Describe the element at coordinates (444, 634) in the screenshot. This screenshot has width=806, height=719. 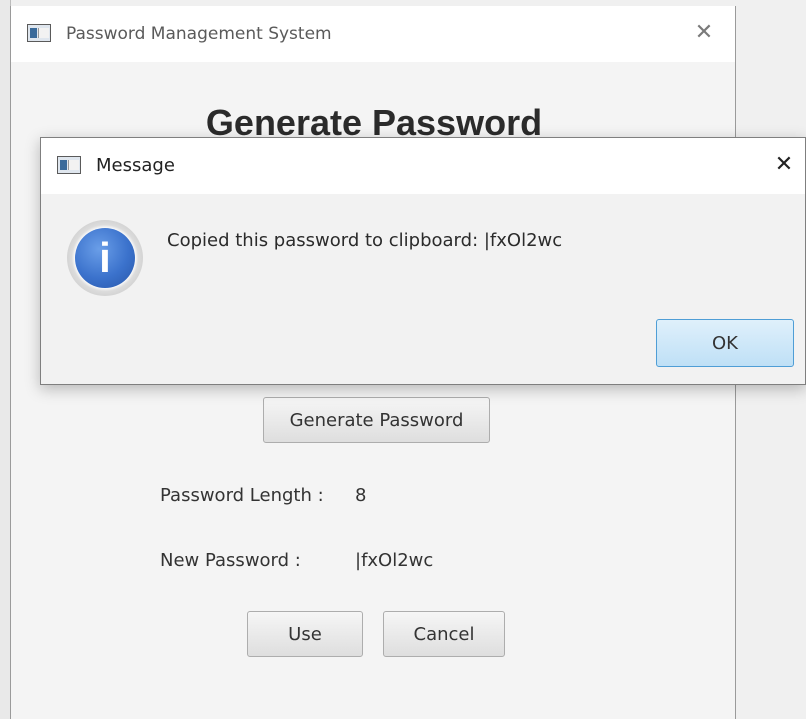
I see `cancel-button: Cancel` at that location.